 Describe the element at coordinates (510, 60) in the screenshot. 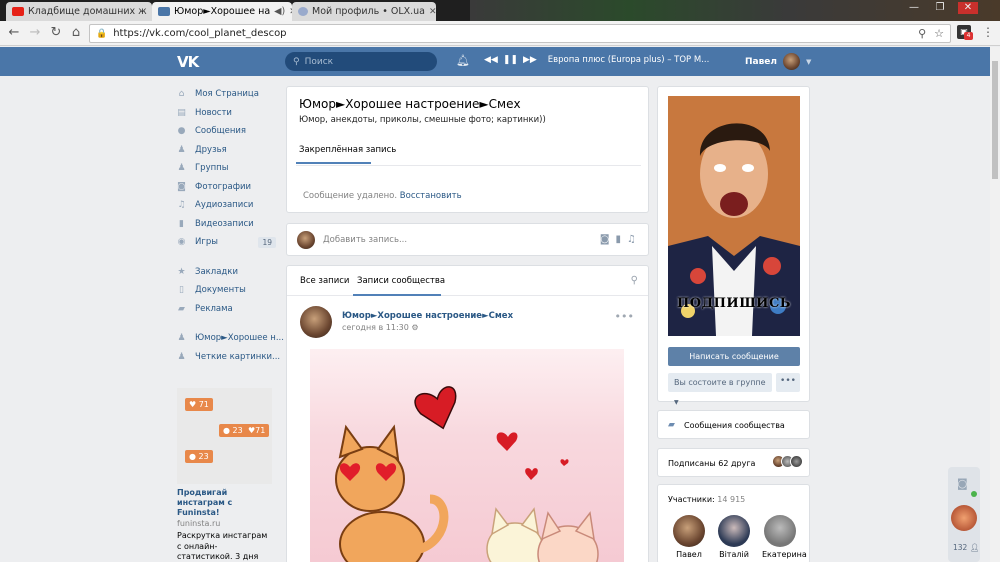

I see `pause-icon: ❚❚` at that location.